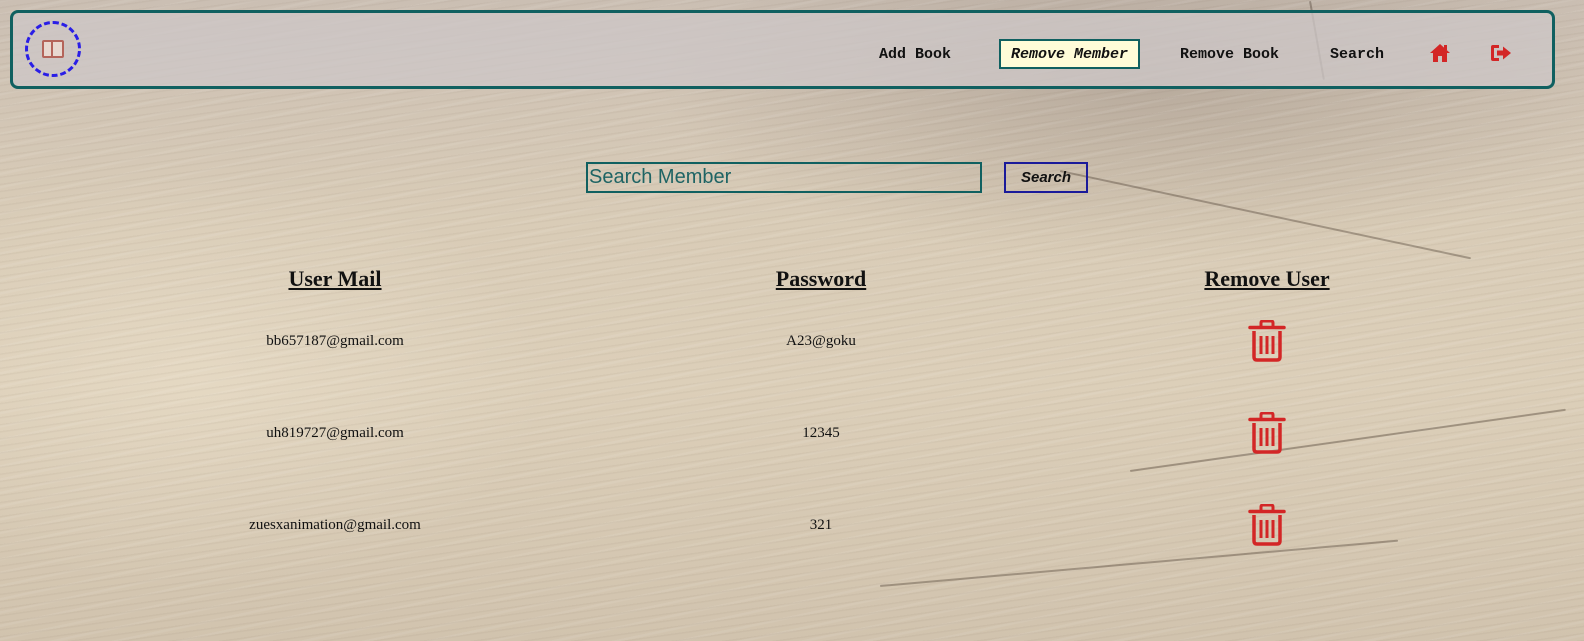 The height and width of the screenshot is (641, 1584). What do you see at coordinates (821, 341) in the screenshot?
I see `user-password: A23@goku` at bounding box center [821, 341].